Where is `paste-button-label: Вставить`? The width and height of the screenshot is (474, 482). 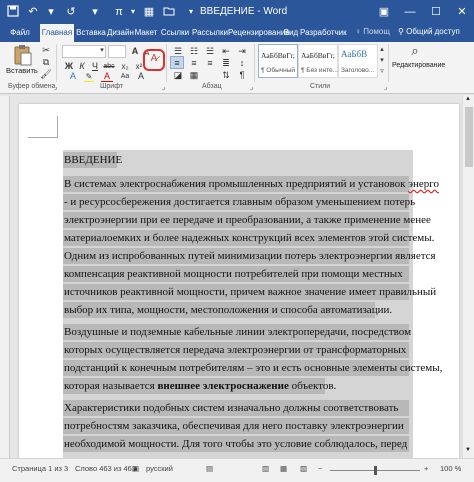 paste-button-label: Вставить is located at coordinates (22, 70).